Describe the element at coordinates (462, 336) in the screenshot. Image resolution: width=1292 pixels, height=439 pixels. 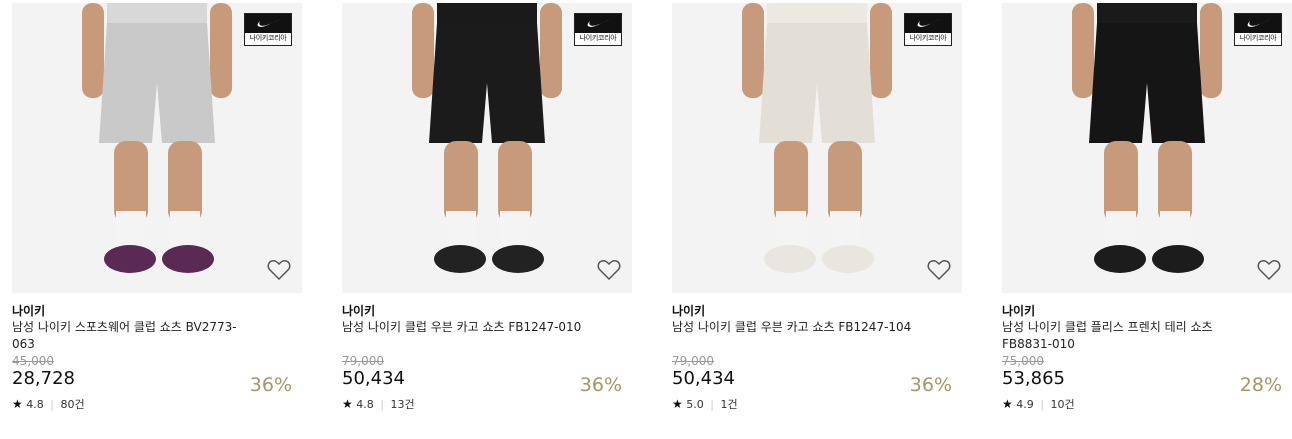
I see `product-name: 남성 나이키 클럽 우븐 카고 쇼츠 FB1247-010` at that location.